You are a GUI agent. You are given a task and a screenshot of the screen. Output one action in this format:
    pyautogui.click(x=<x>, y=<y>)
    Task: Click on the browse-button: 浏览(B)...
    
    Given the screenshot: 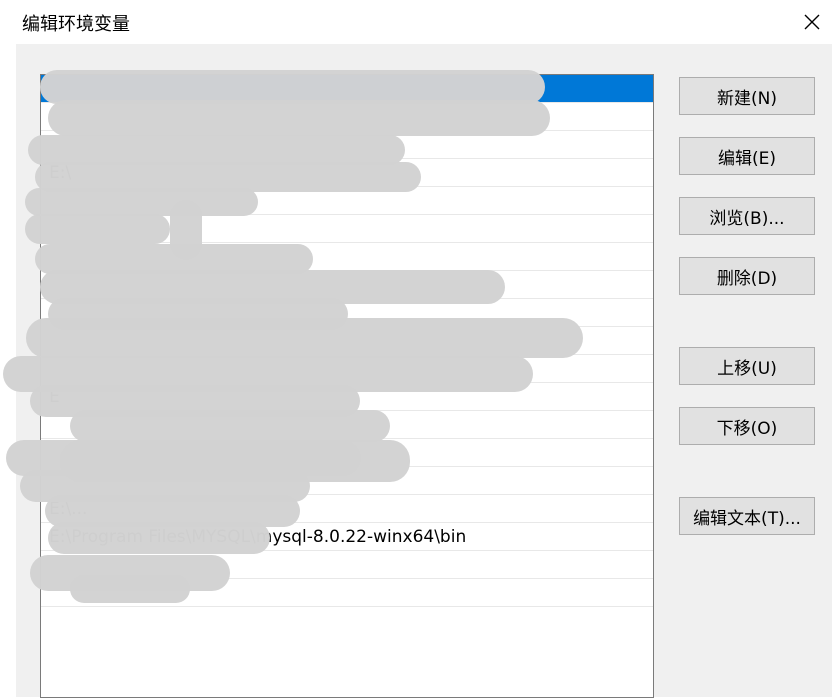 What is the action you would take?
    pyautogui.click(x=747, y=216)
    